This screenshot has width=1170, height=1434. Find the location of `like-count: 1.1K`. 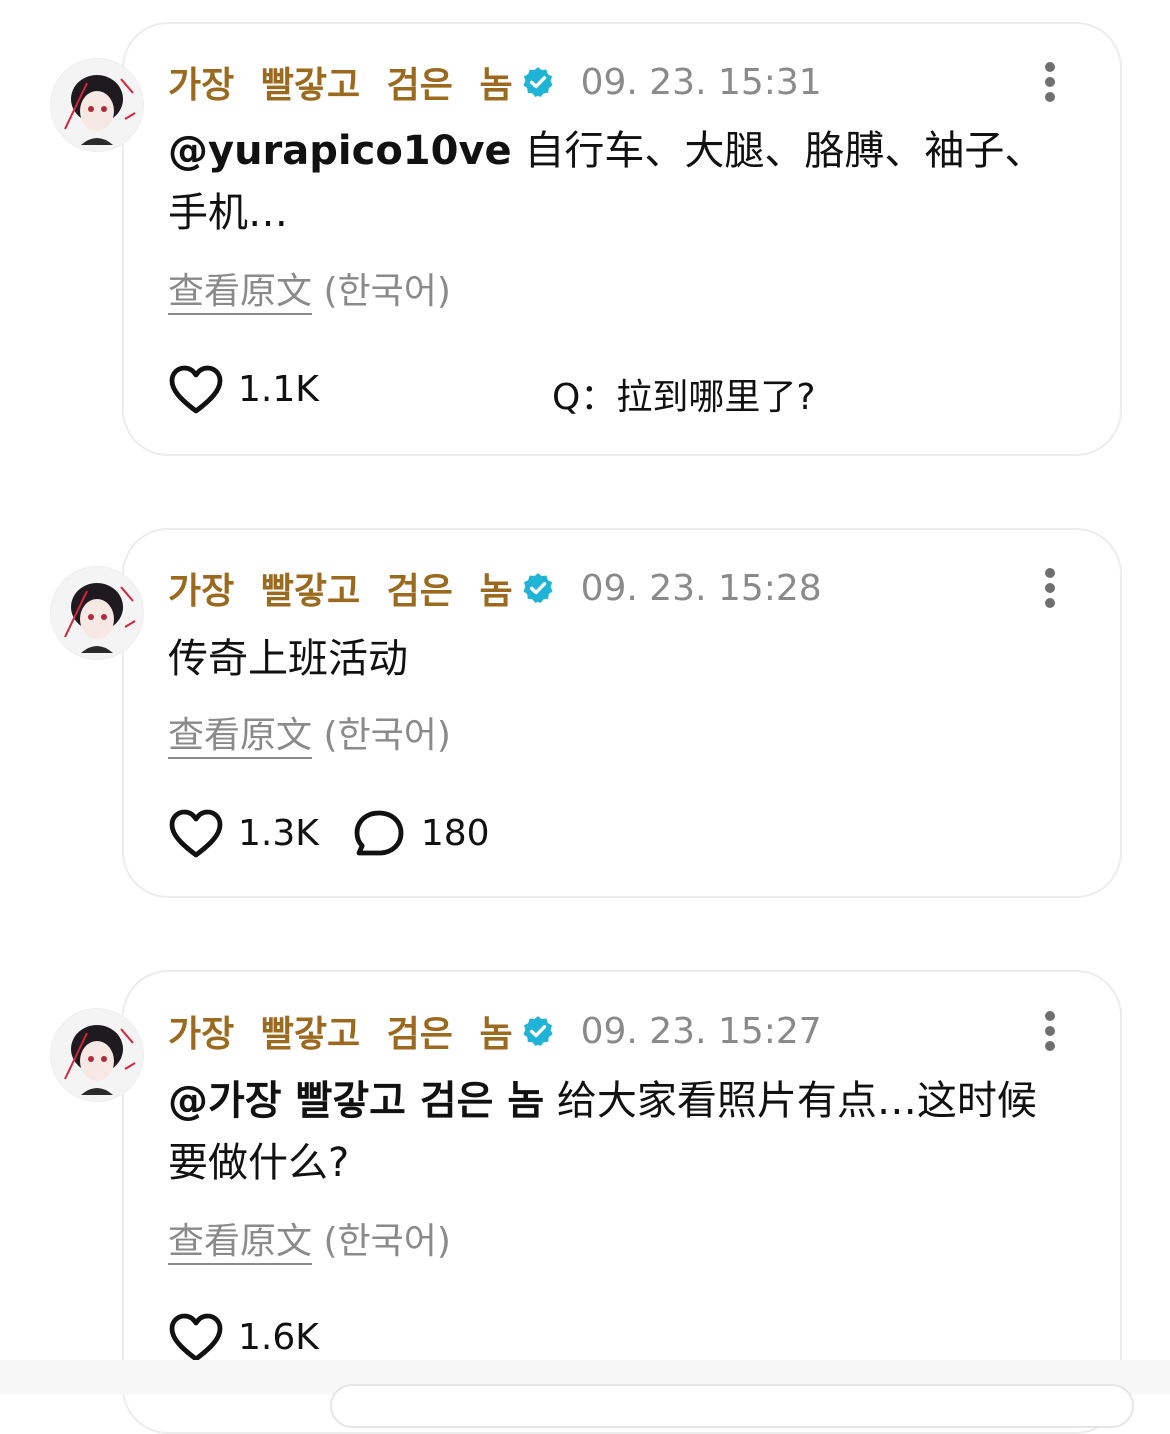

like-count: 1.1K is located at coordinates (278, 389).